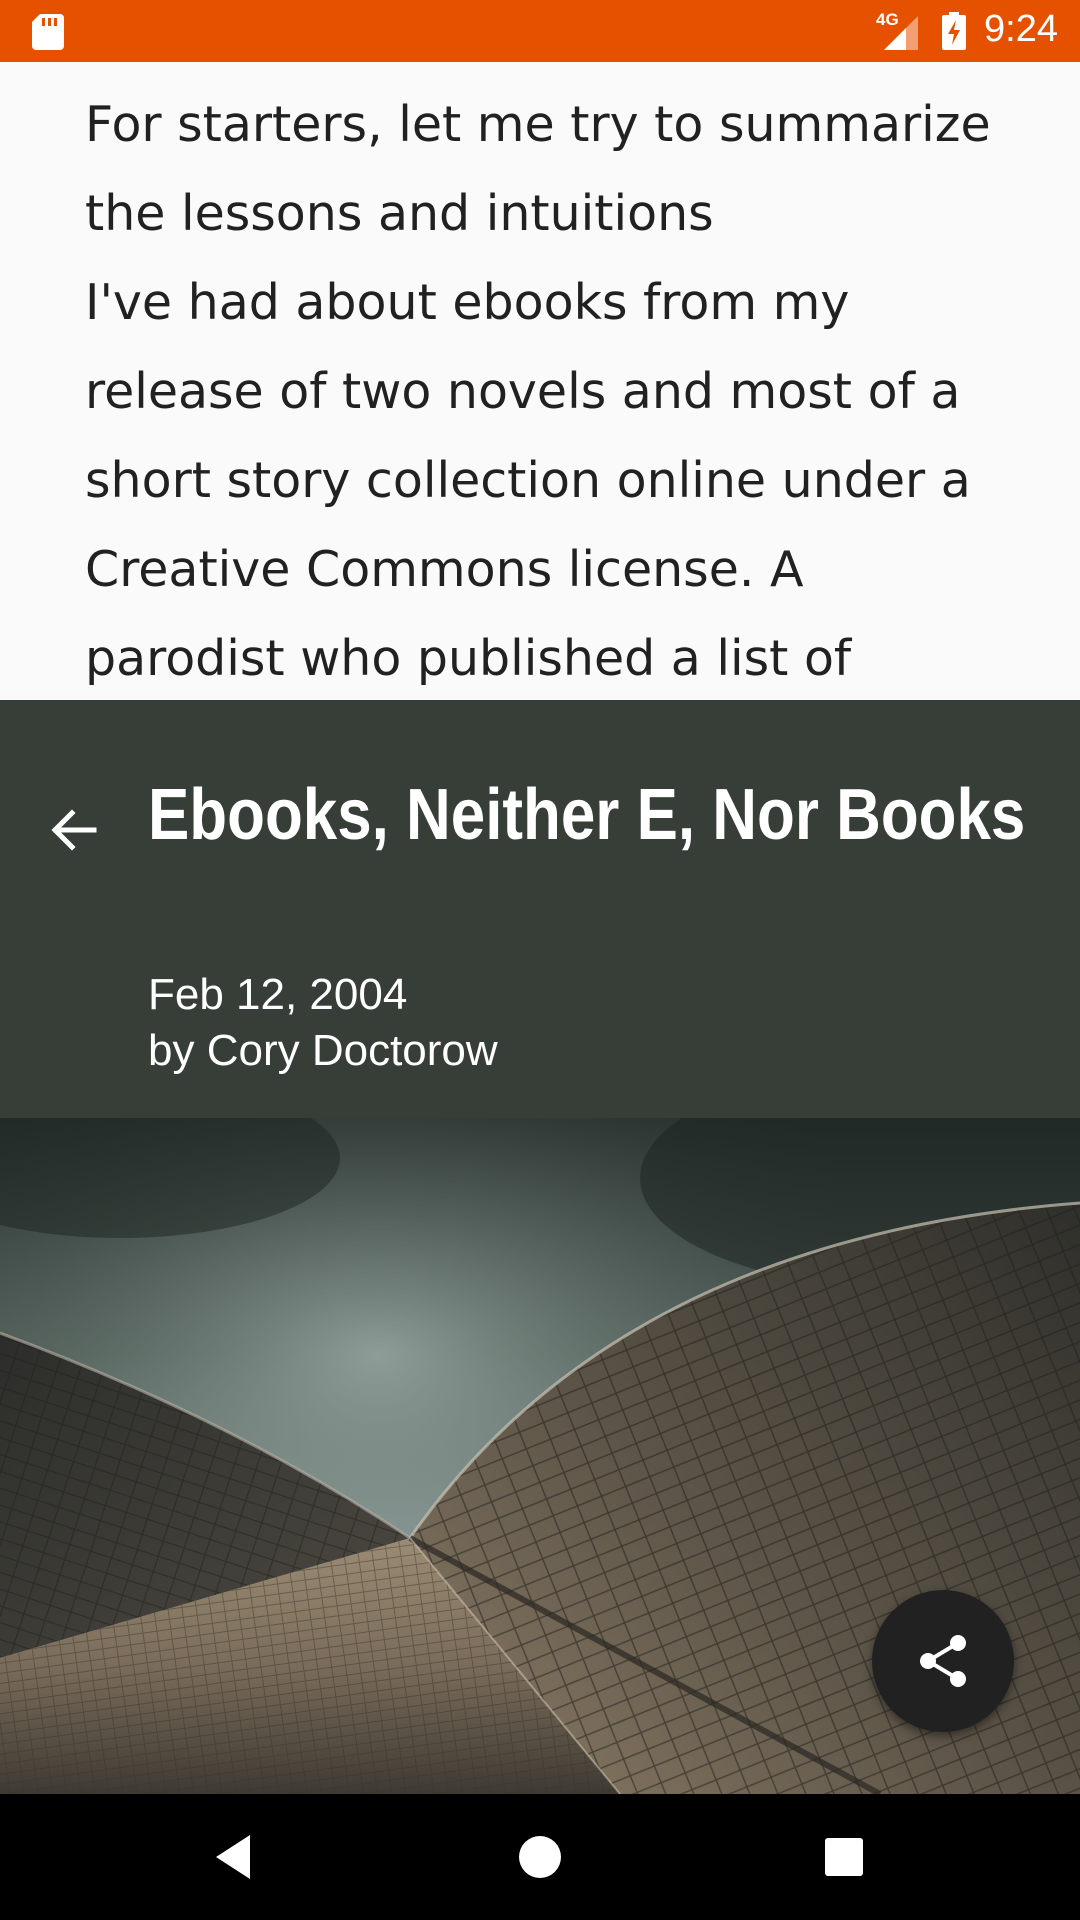  I want to click on share-button, so click(943, 1661).